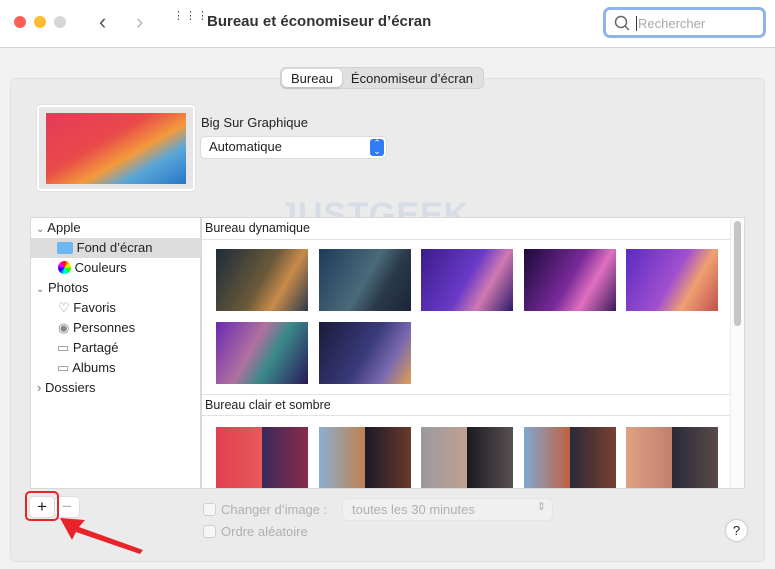 This screenshot has height=569, width=775. I want to click on zoom-button, so click(60, 22).